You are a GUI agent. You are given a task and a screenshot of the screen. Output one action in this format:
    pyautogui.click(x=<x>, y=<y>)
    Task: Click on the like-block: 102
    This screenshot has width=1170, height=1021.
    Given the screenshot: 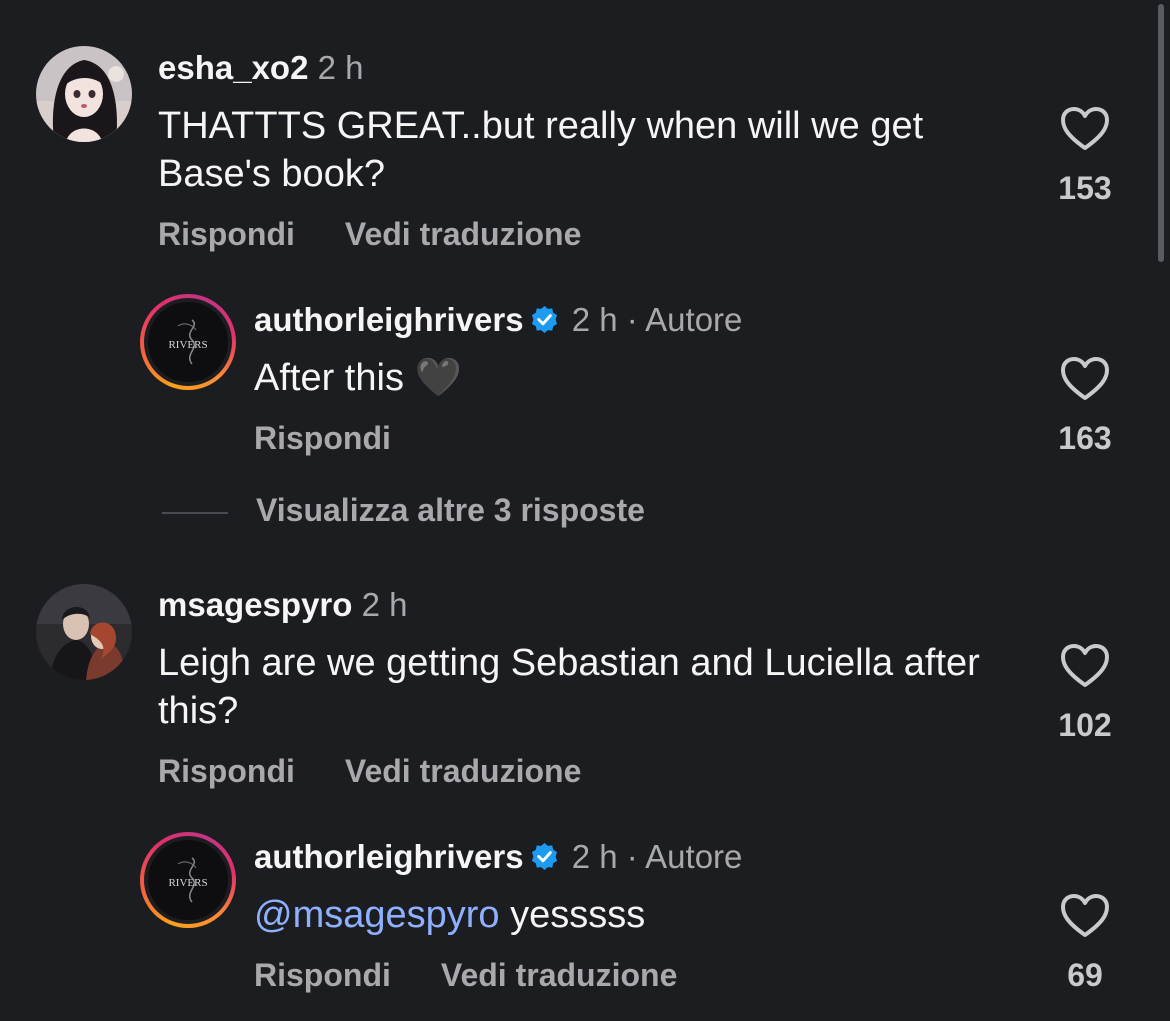 What is the action you would take?
    pyautogui.click(x=1085, y=693)
    